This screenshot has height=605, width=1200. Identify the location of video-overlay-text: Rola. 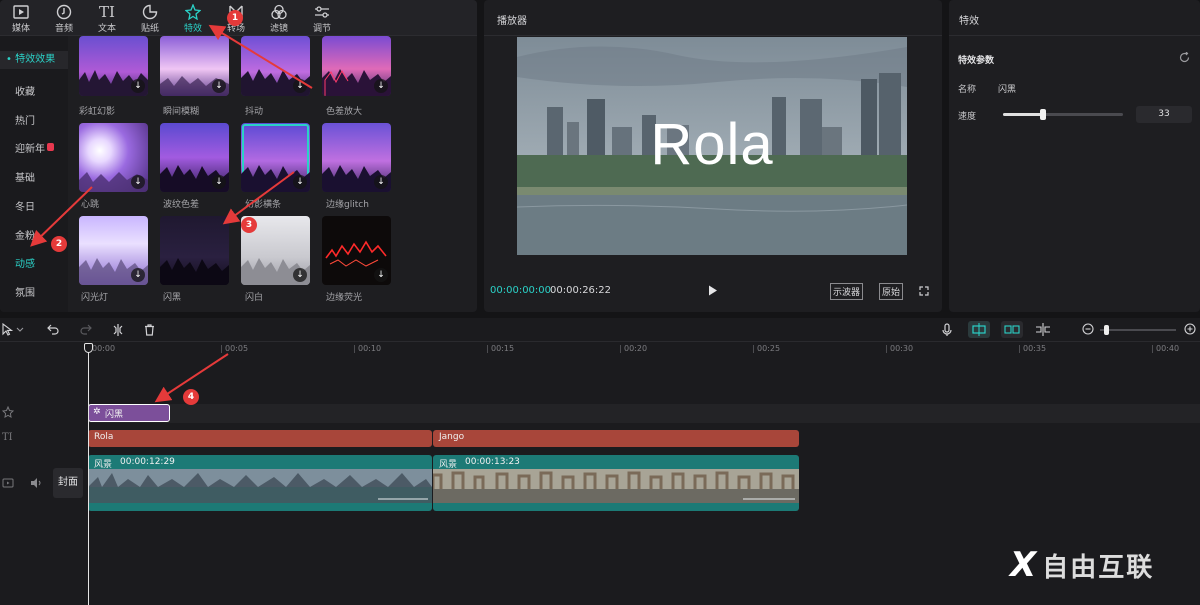
(712, 144).